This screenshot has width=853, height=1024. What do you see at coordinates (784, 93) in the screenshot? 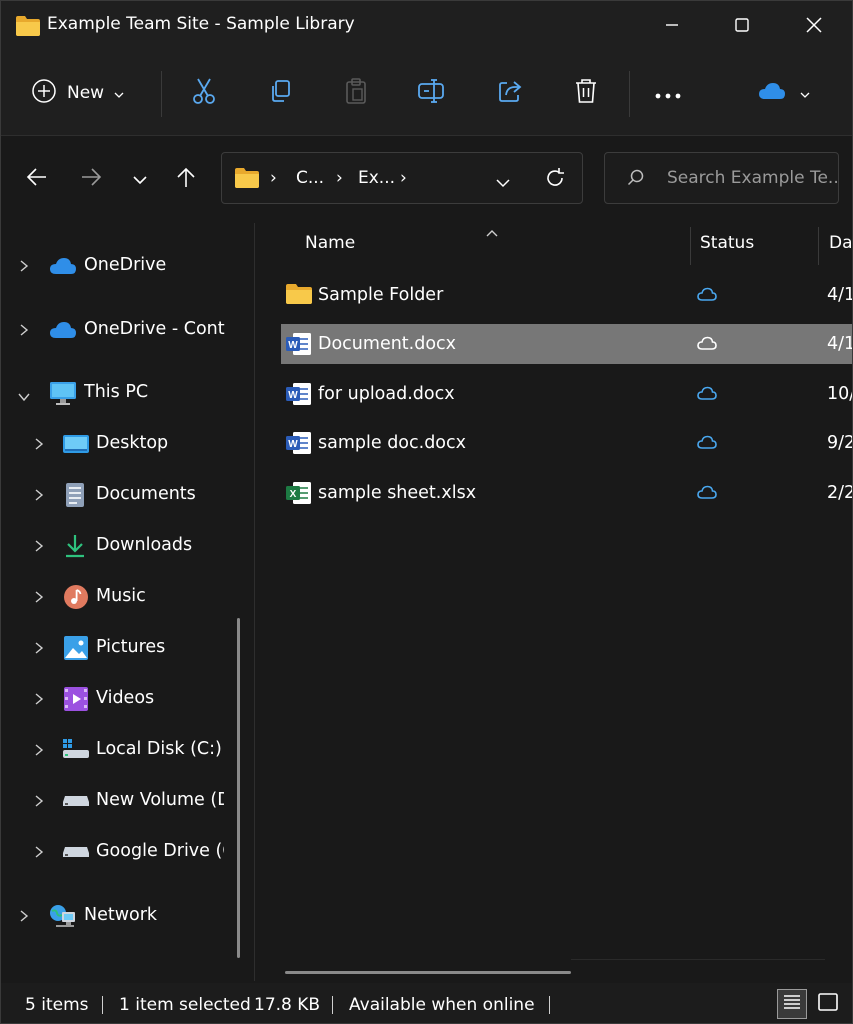
I see `onedrive-button` at bounding box center [784, 93].